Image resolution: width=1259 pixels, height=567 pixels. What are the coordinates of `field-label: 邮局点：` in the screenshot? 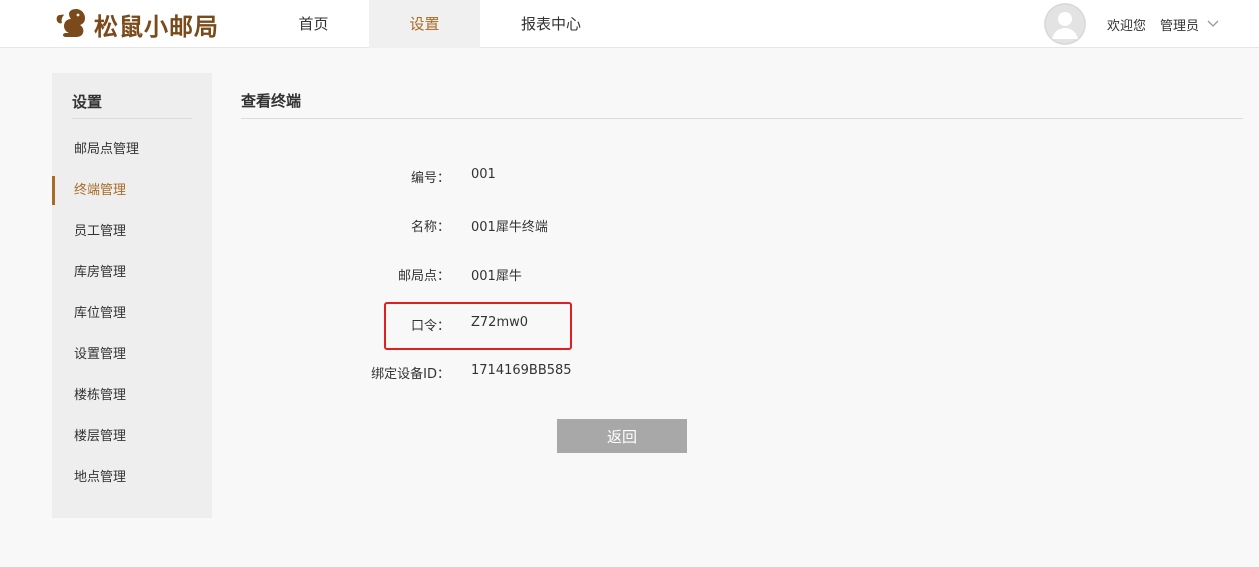 It's located at (423, 276).